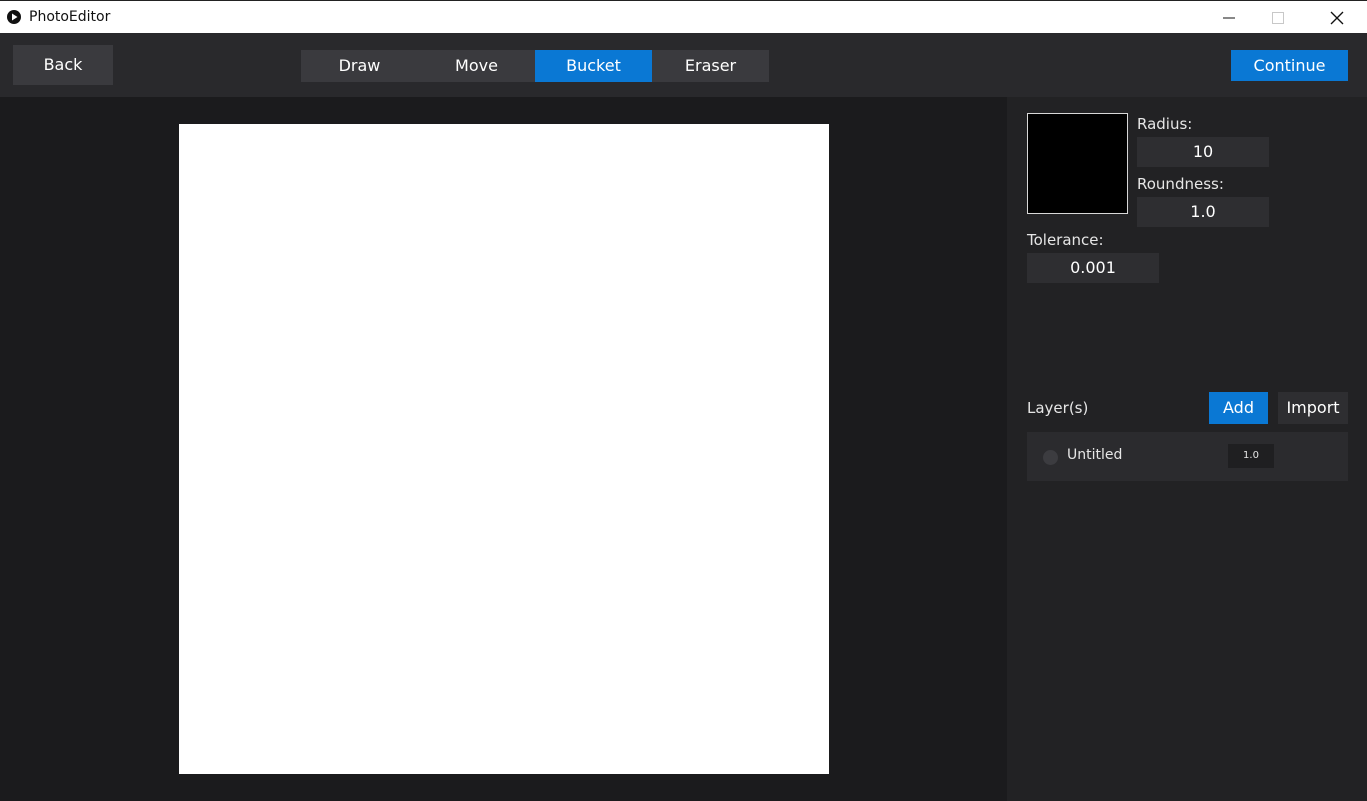 This screenshot has width=1367, height=801. Describe the element at coordinates (1093, 268) in the screenshot. I see `tolerance-field: 0.001` at that location.